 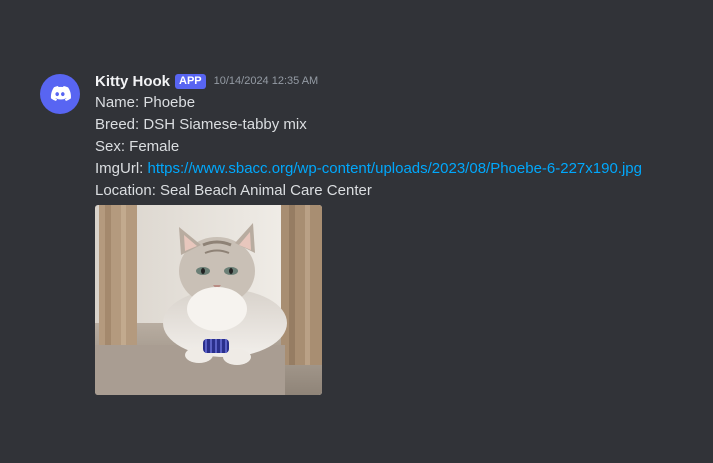 I want to click on name-line: Name: Phoebe, so click(x=145, y=102).